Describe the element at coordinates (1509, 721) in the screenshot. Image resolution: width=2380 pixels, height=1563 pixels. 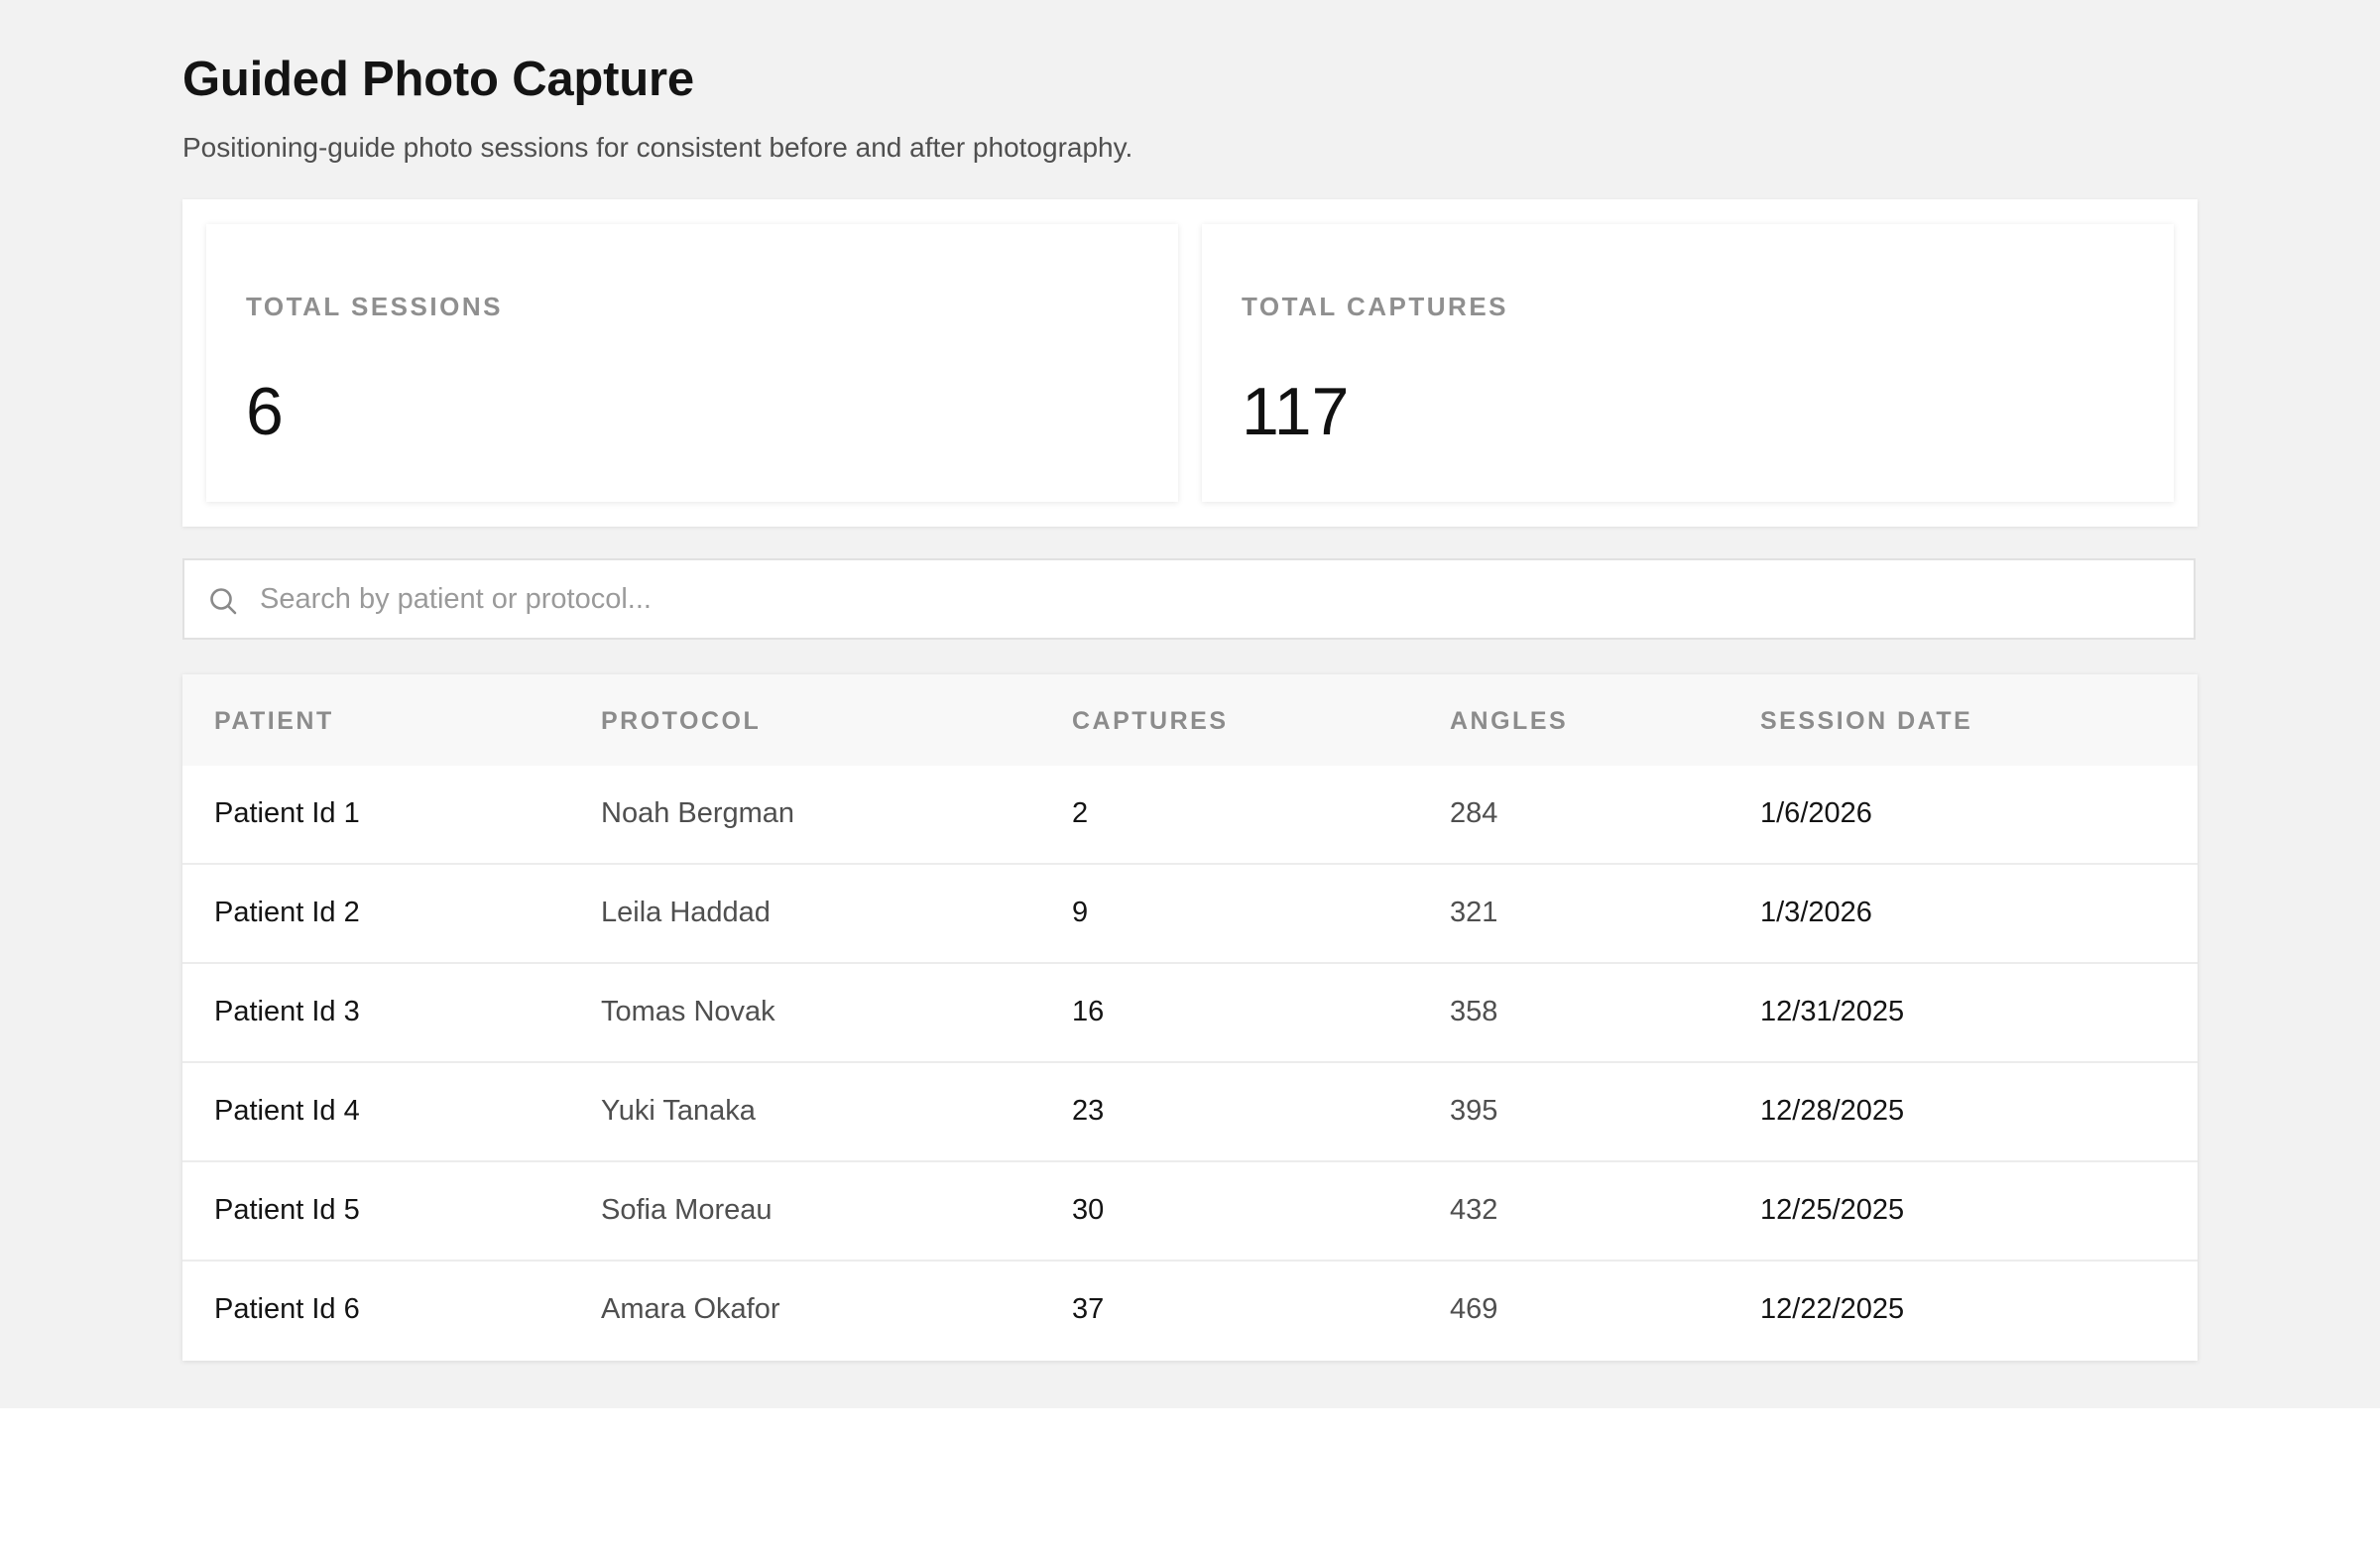
I see `column-header-angles: ANGLES` at that location.